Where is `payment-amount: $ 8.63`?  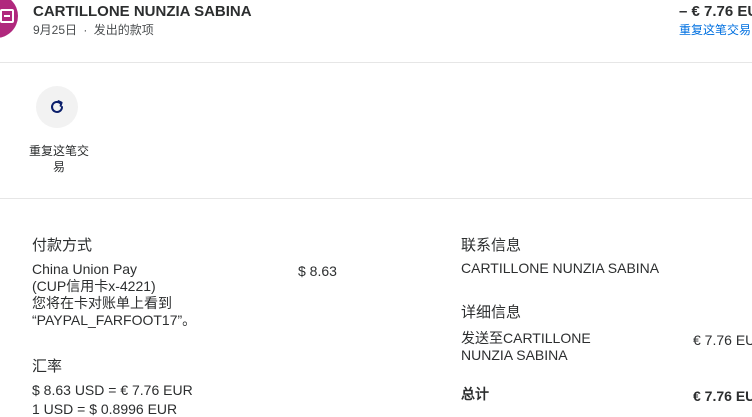
payment-amount: $ 8.63 is located at coordinates (317, 271).